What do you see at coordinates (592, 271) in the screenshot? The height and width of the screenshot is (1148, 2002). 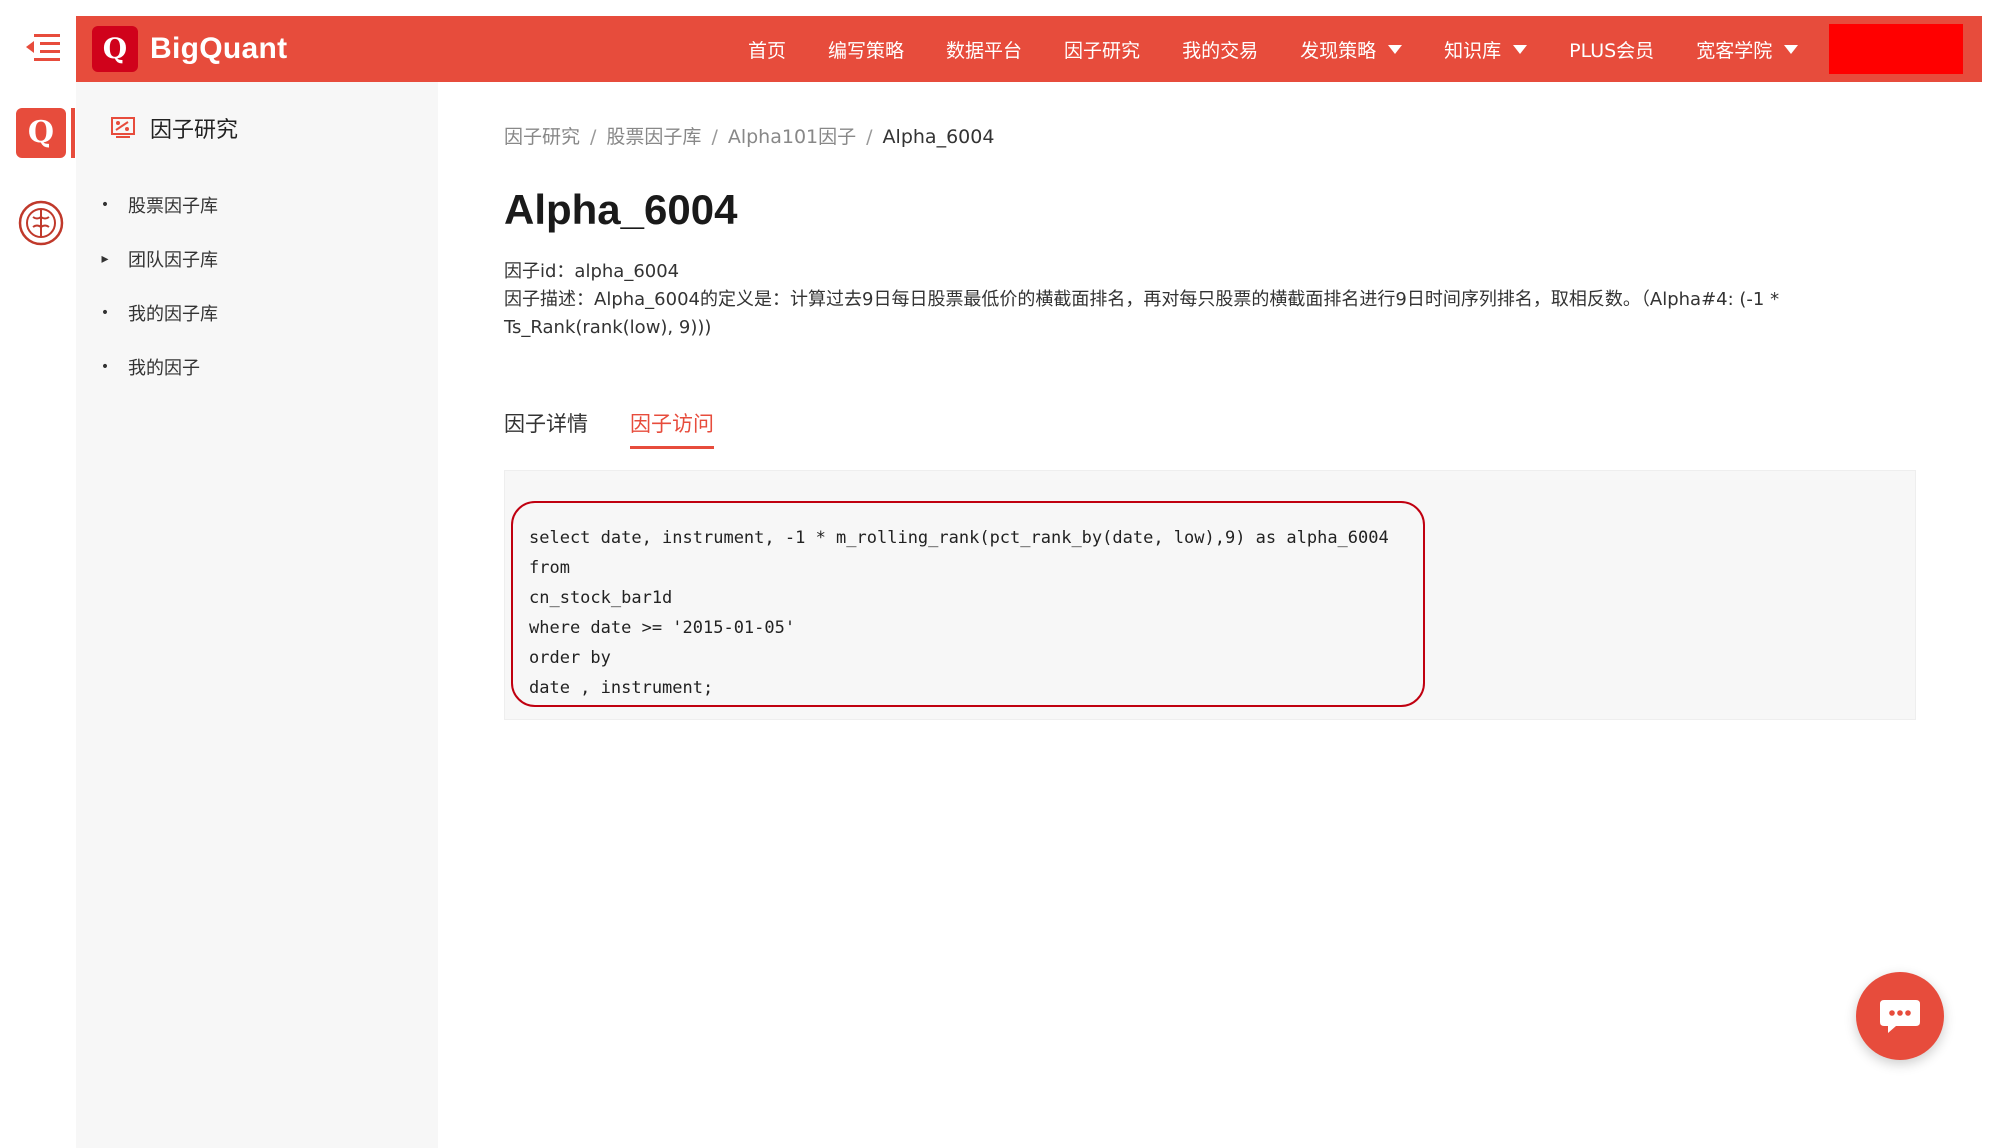 I see `factor-id: 因子id：alpha_6004` at bounding box center [592, 271].